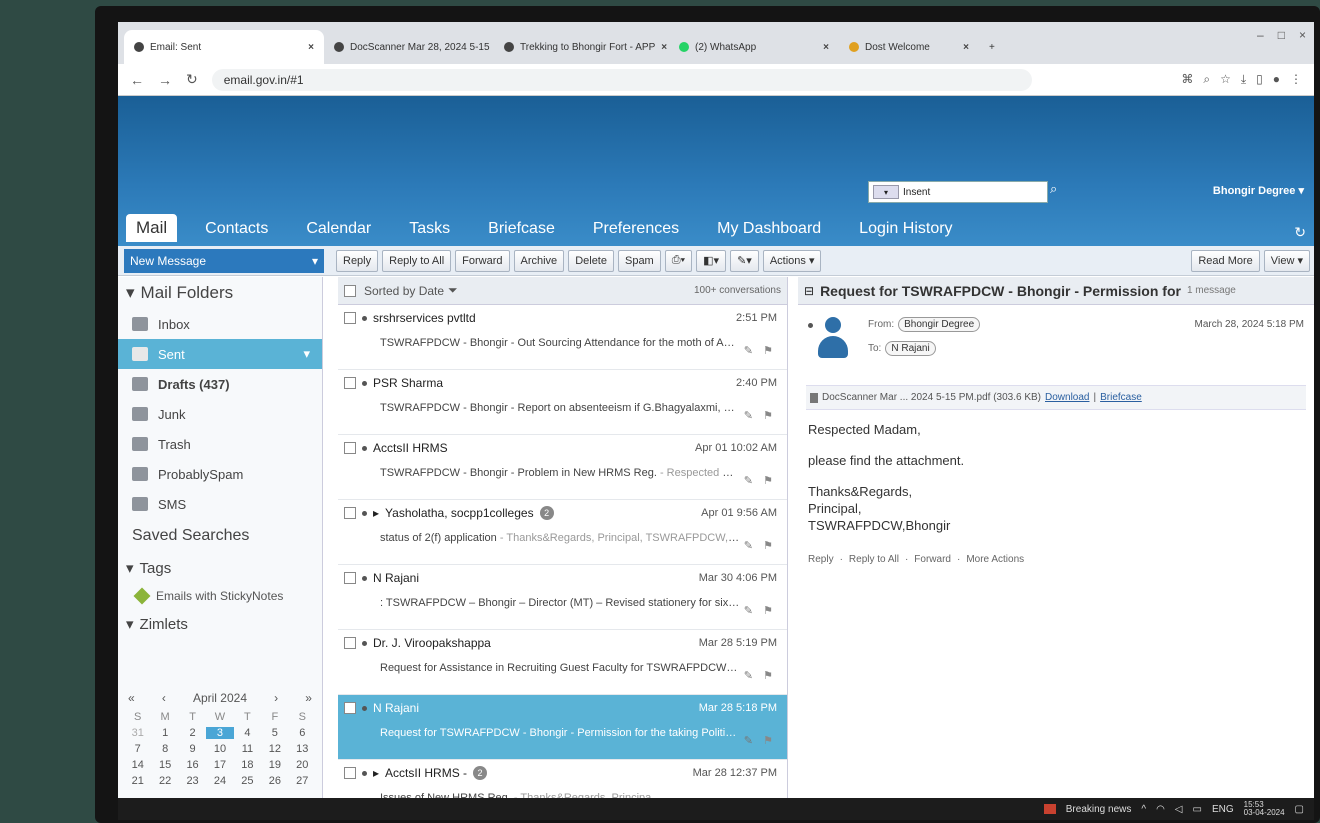 The height and width of the screenshot is (823, 1320). What do you see at coordinates (224, 47) in the screenshot?
I see `browser-tab-email: Email: Sent ×` at bounding box center [224, 47].